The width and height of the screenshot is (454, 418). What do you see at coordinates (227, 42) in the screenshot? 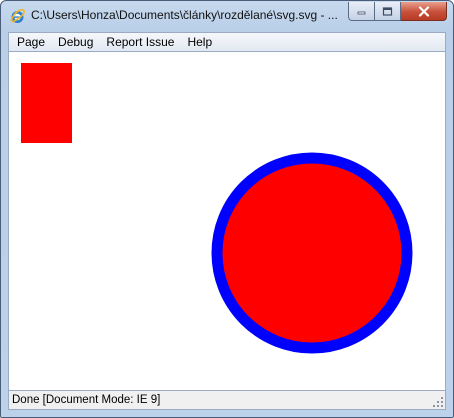
I see `menu-bar: Page Debug Report Issue Help` at bounding box center [227, 42].